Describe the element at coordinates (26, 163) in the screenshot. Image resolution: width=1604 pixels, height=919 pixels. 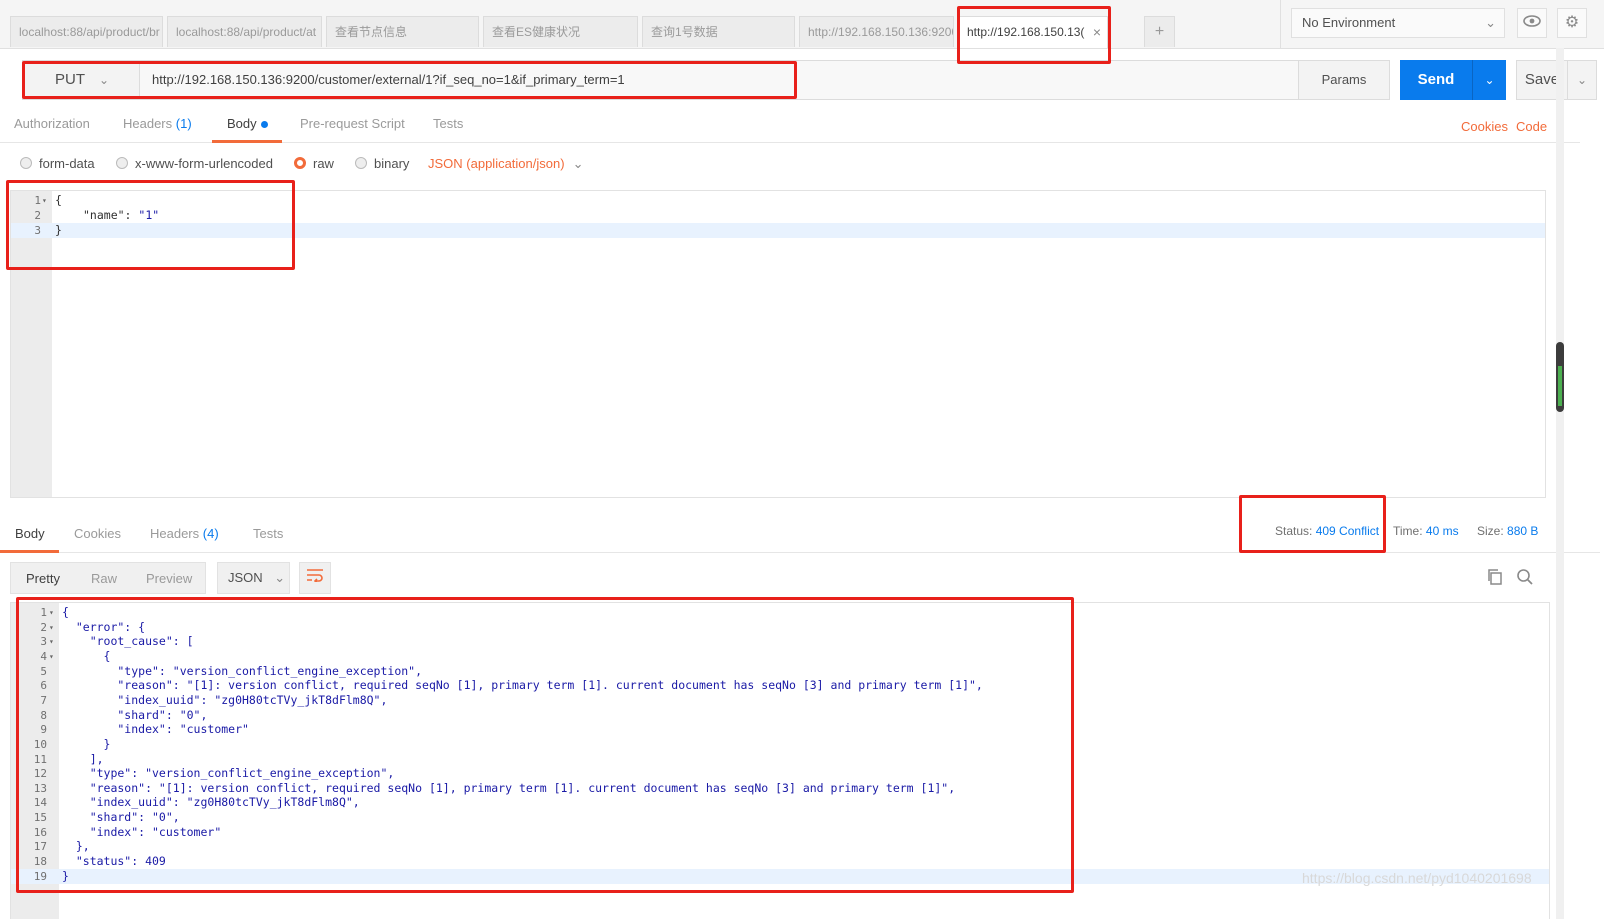
I see `radio-circle` at that location.